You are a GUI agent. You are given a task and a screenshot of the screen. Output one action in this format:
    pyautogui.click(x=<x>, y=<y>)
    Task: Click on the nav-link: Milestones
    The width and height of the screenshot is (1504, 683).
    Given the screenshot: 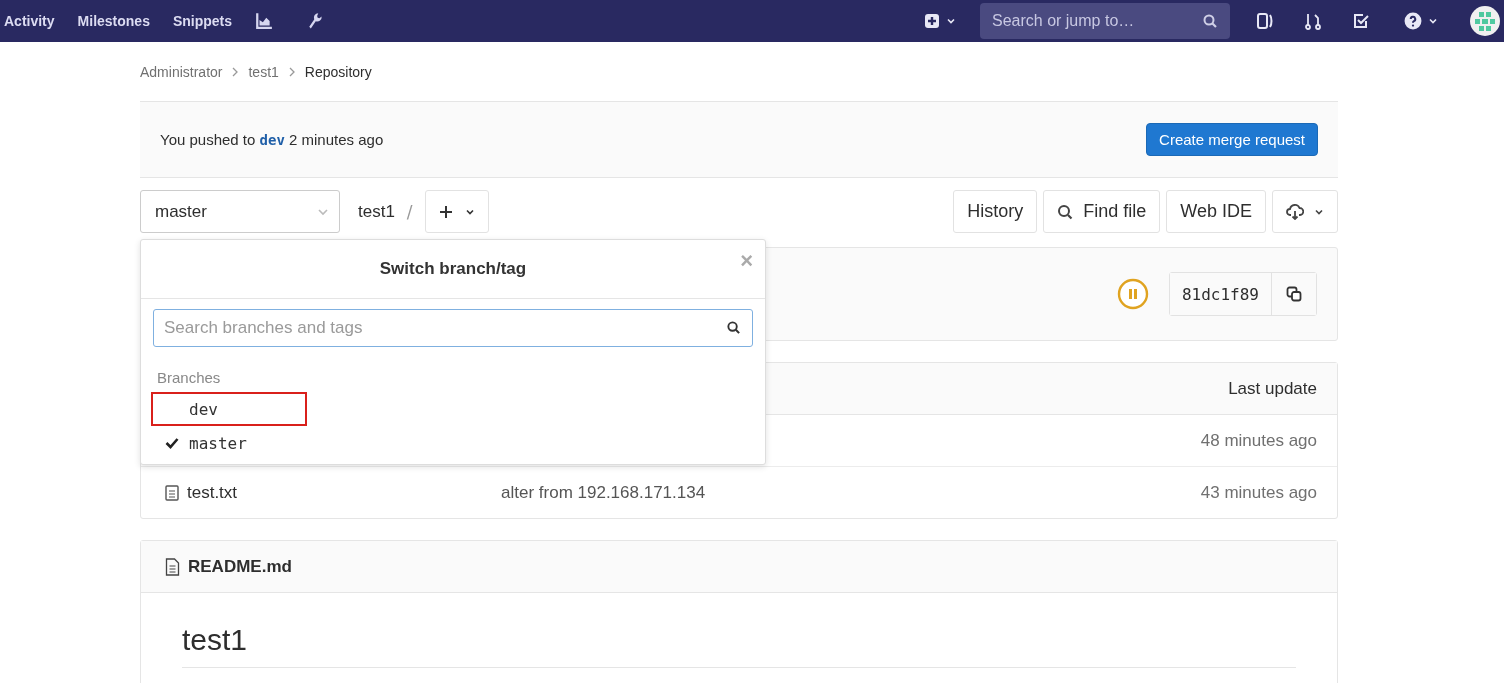 What is the action you would take?
    pyautogui.click(x=113, y=21)
    